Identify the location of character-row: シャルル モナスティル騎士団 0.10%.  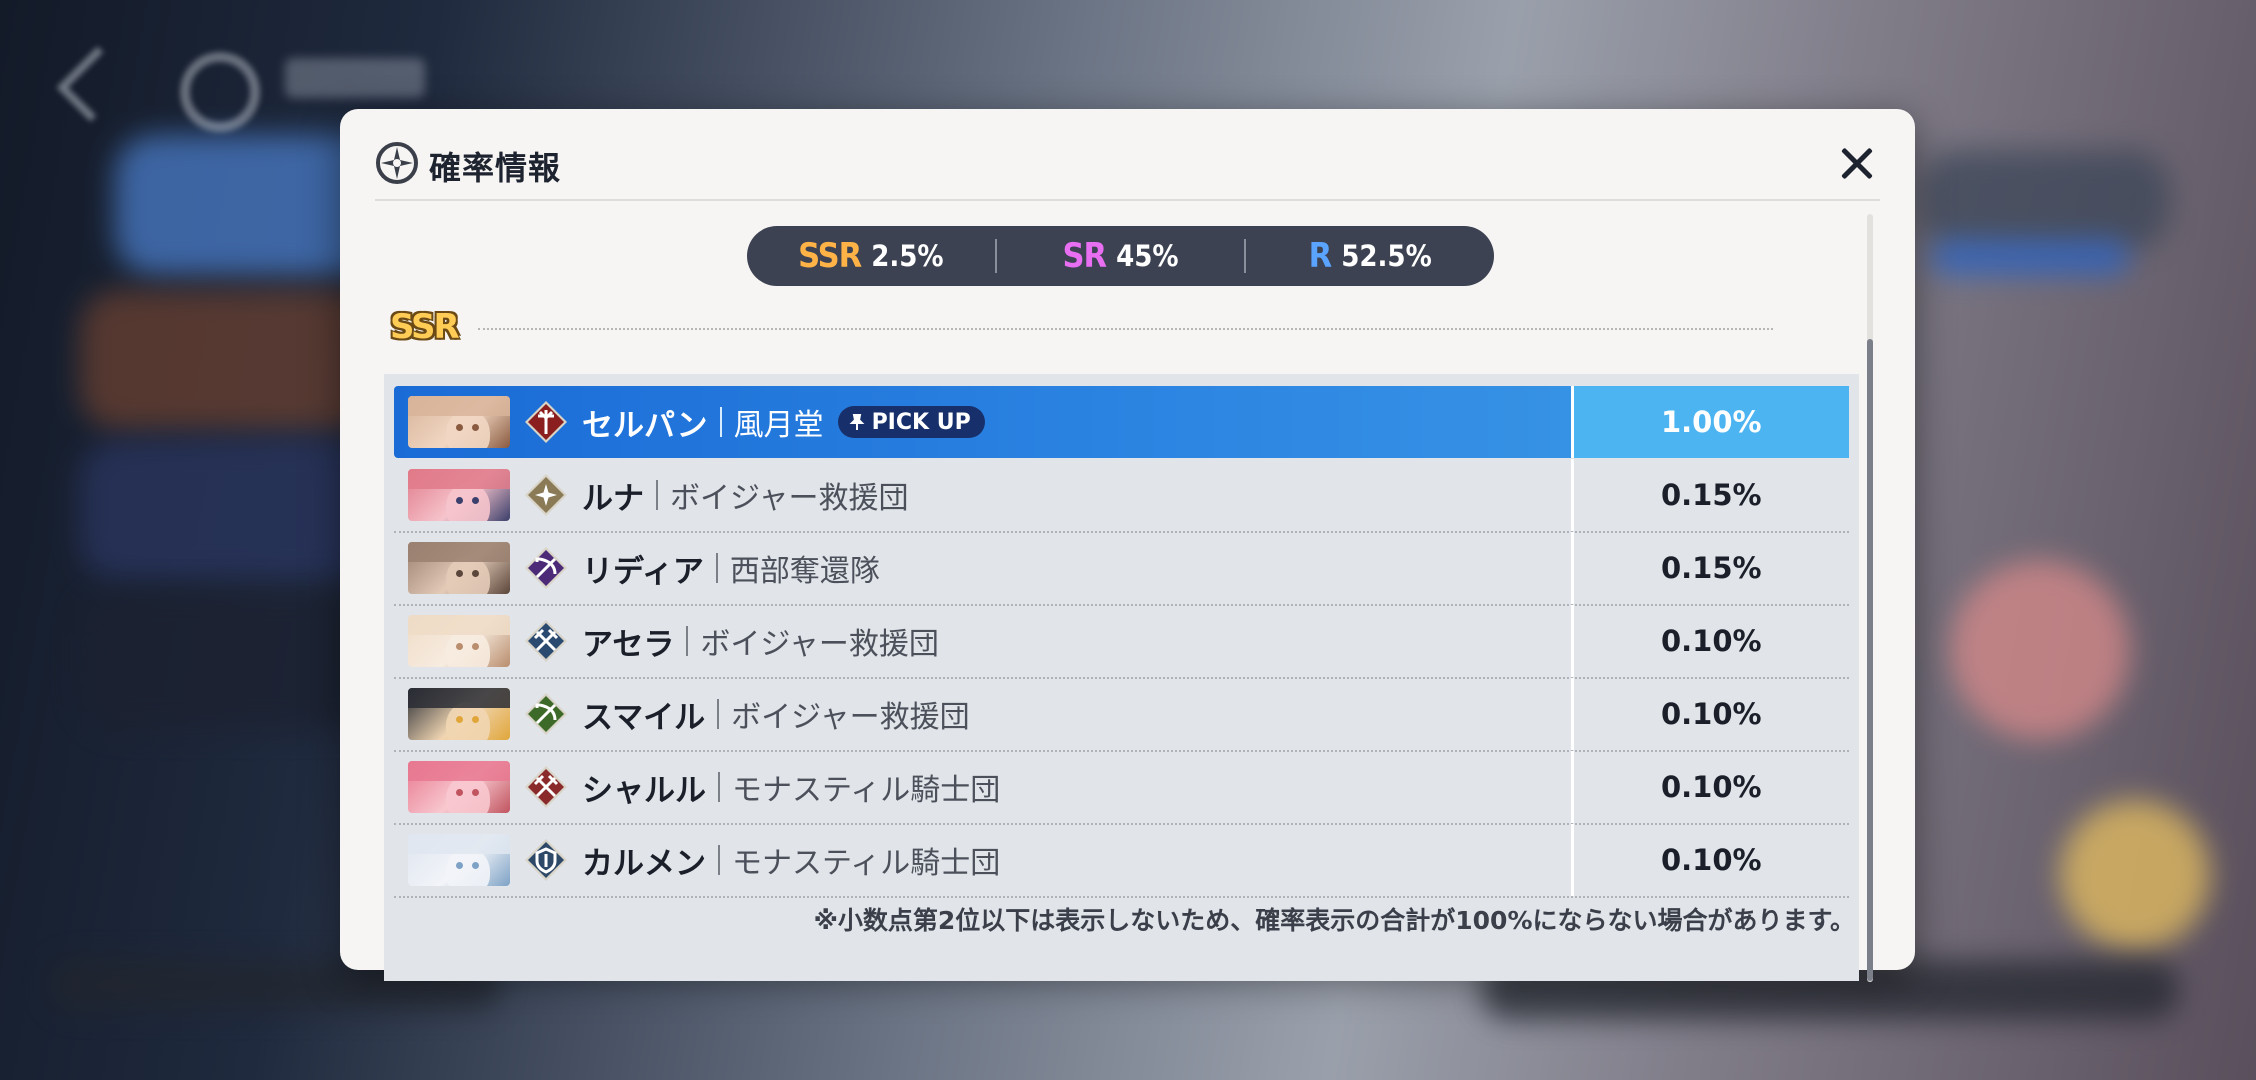
(1121, 788).